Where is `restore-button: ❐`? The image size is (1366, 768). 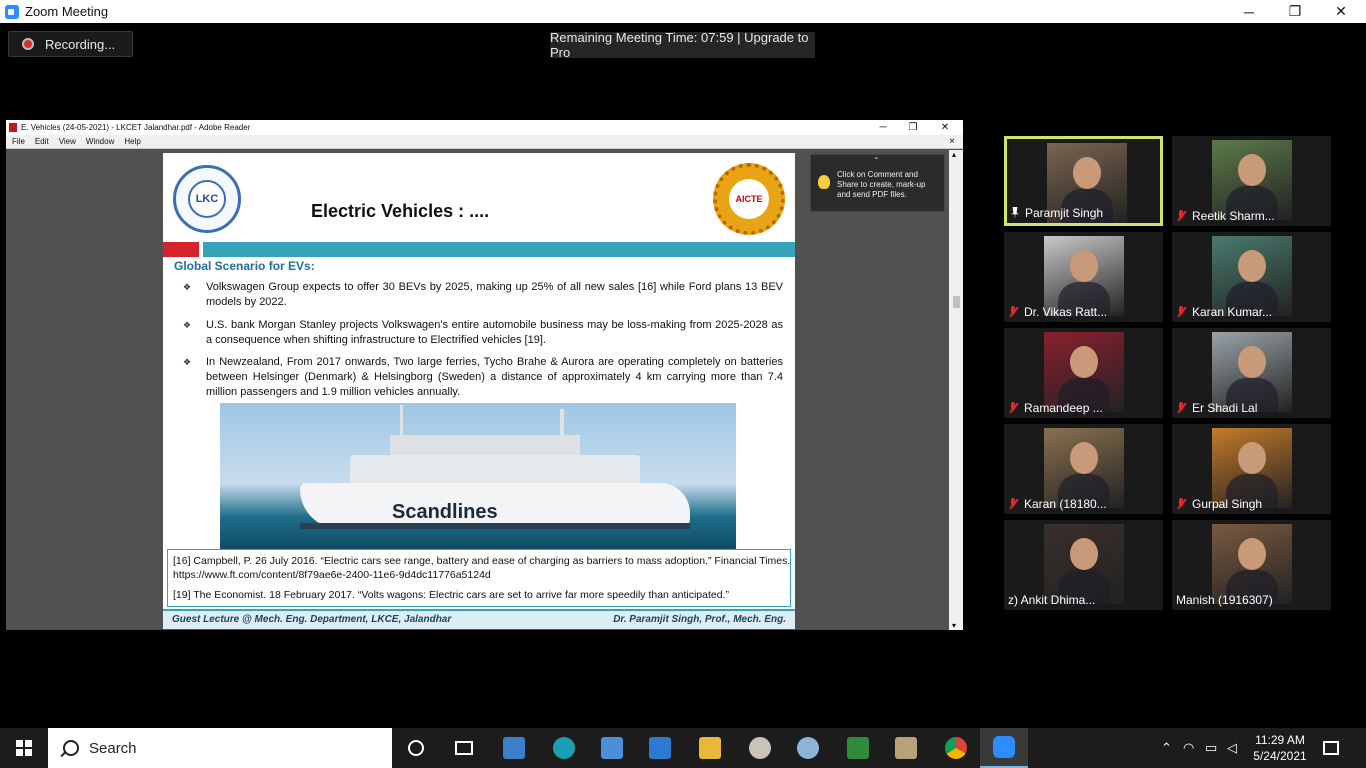 restore-button: ❐ is located at coordinates (1295, 11).